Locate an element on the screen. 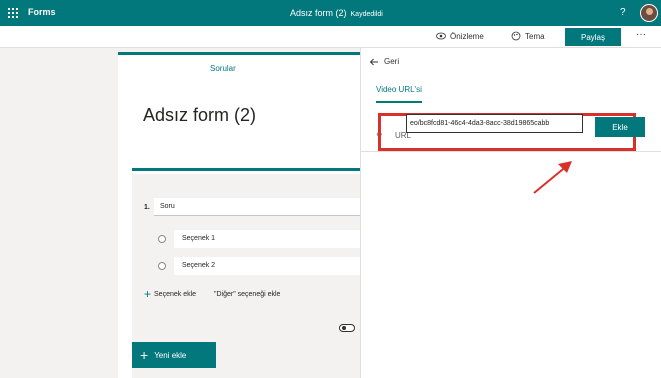 Image resolution: width=661 pixels, height=378 pixels. back-label: Geri is located at coordinates (392, 61).